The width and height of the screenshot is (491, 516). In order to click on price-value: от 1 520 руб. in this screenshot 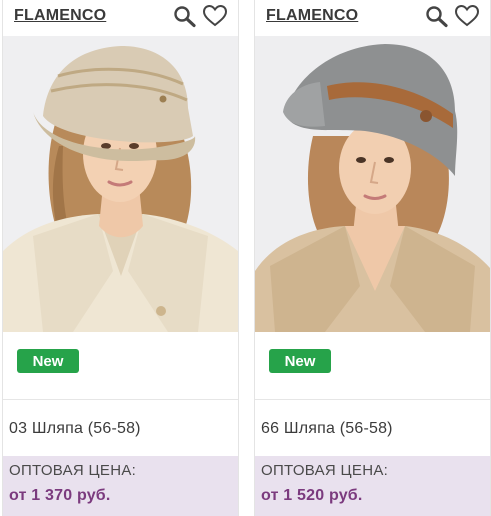, I will do `click(312, 495)`.